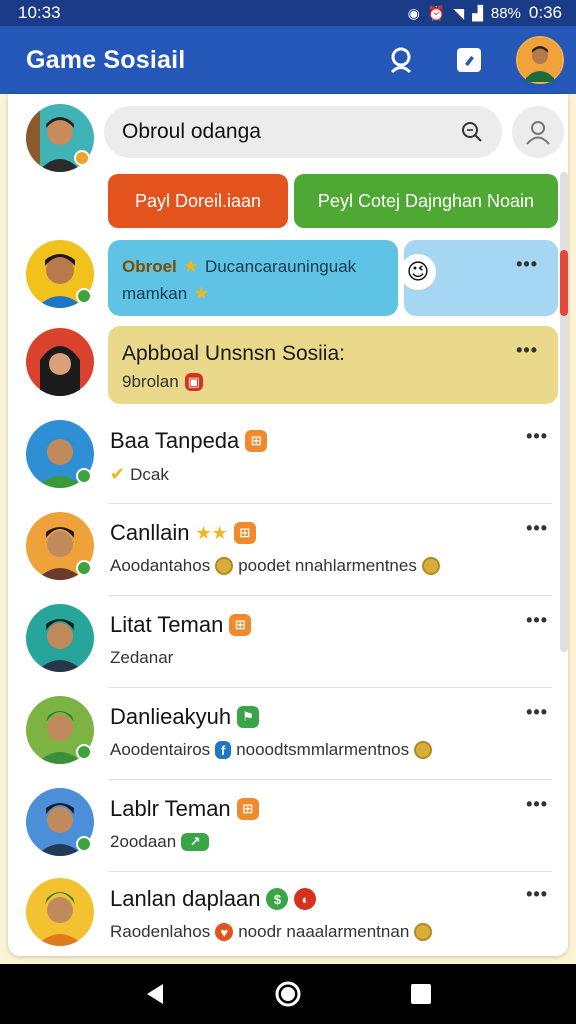 The width and height of the screenshot is (576, 1024). I want to click on wifi-icon: ◥, so click(459, 12).